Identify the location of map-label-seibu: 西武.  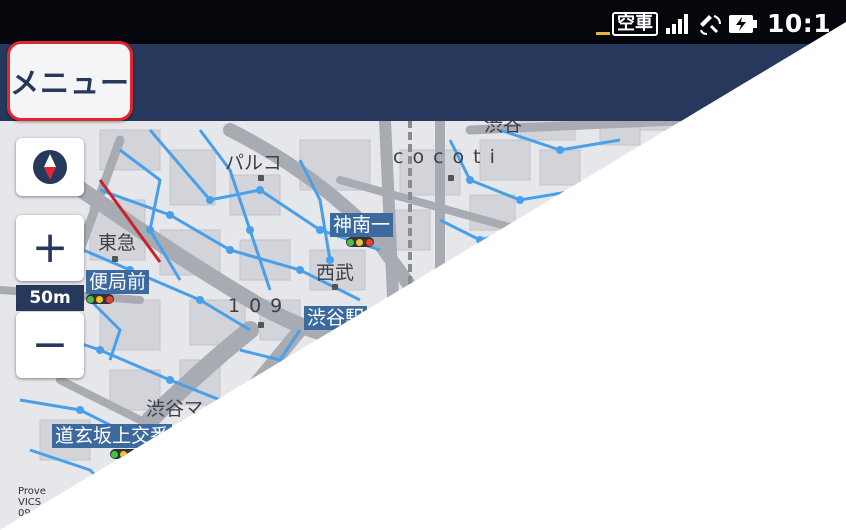
(335, 273).